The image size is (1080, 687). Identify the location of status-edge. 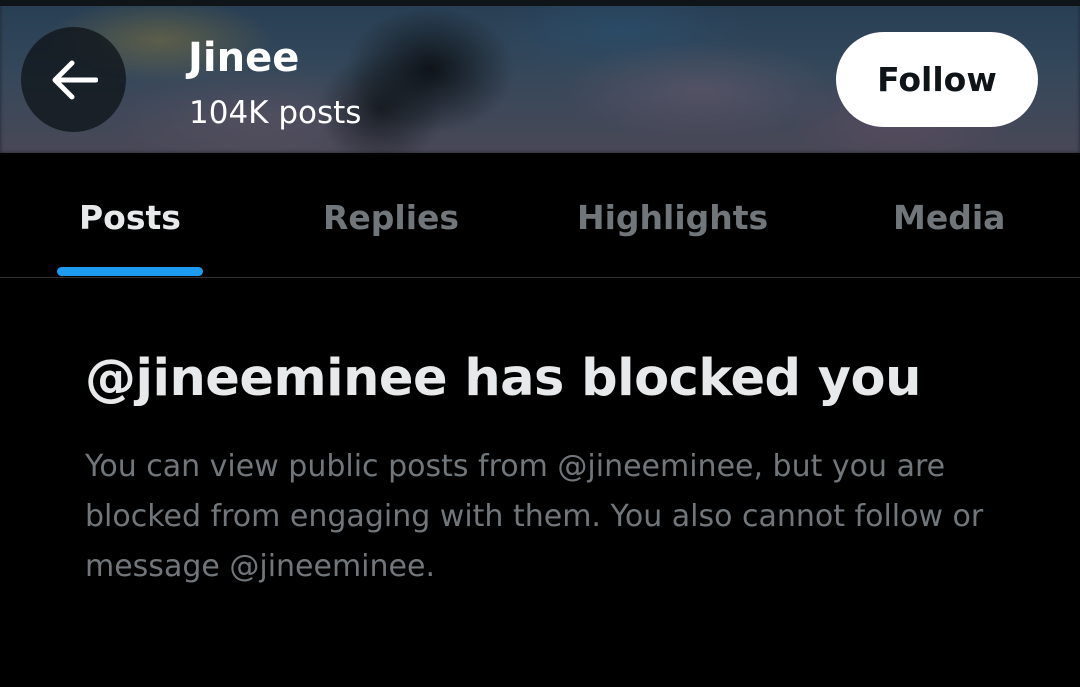
(540, 3).